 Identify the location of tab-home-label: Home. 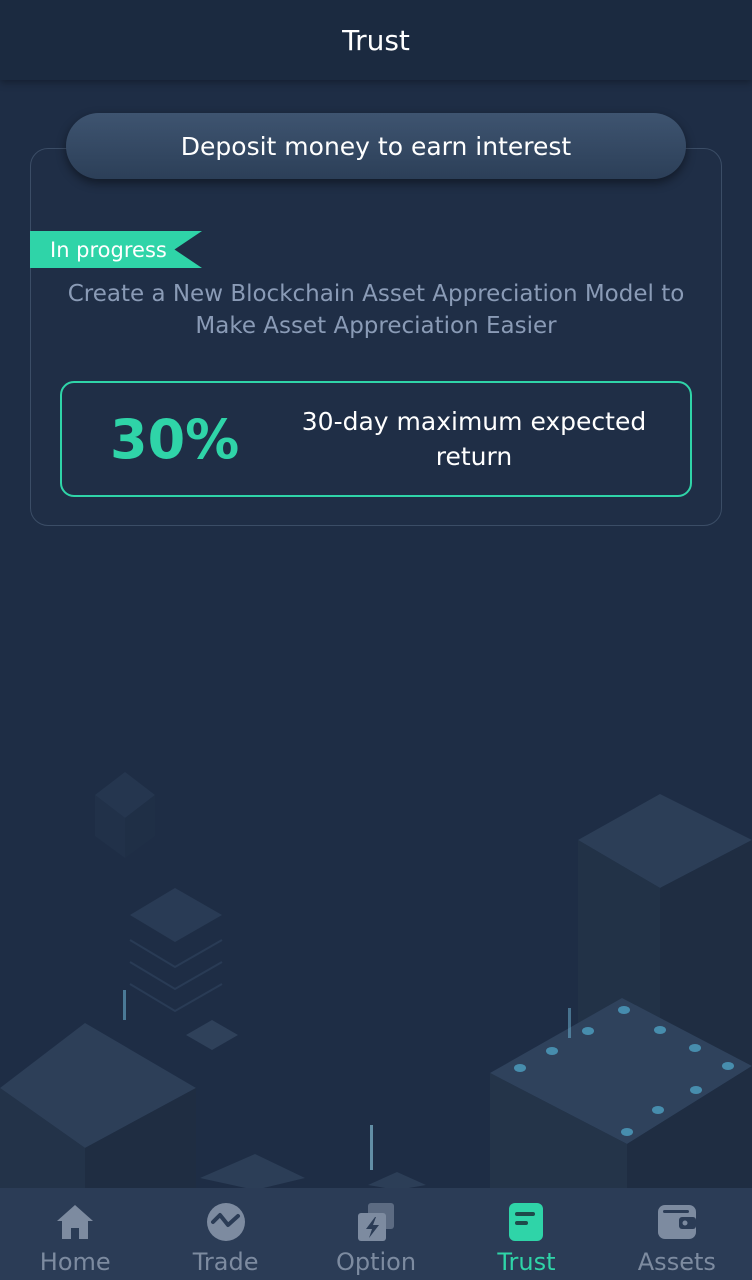
(75, 1262).